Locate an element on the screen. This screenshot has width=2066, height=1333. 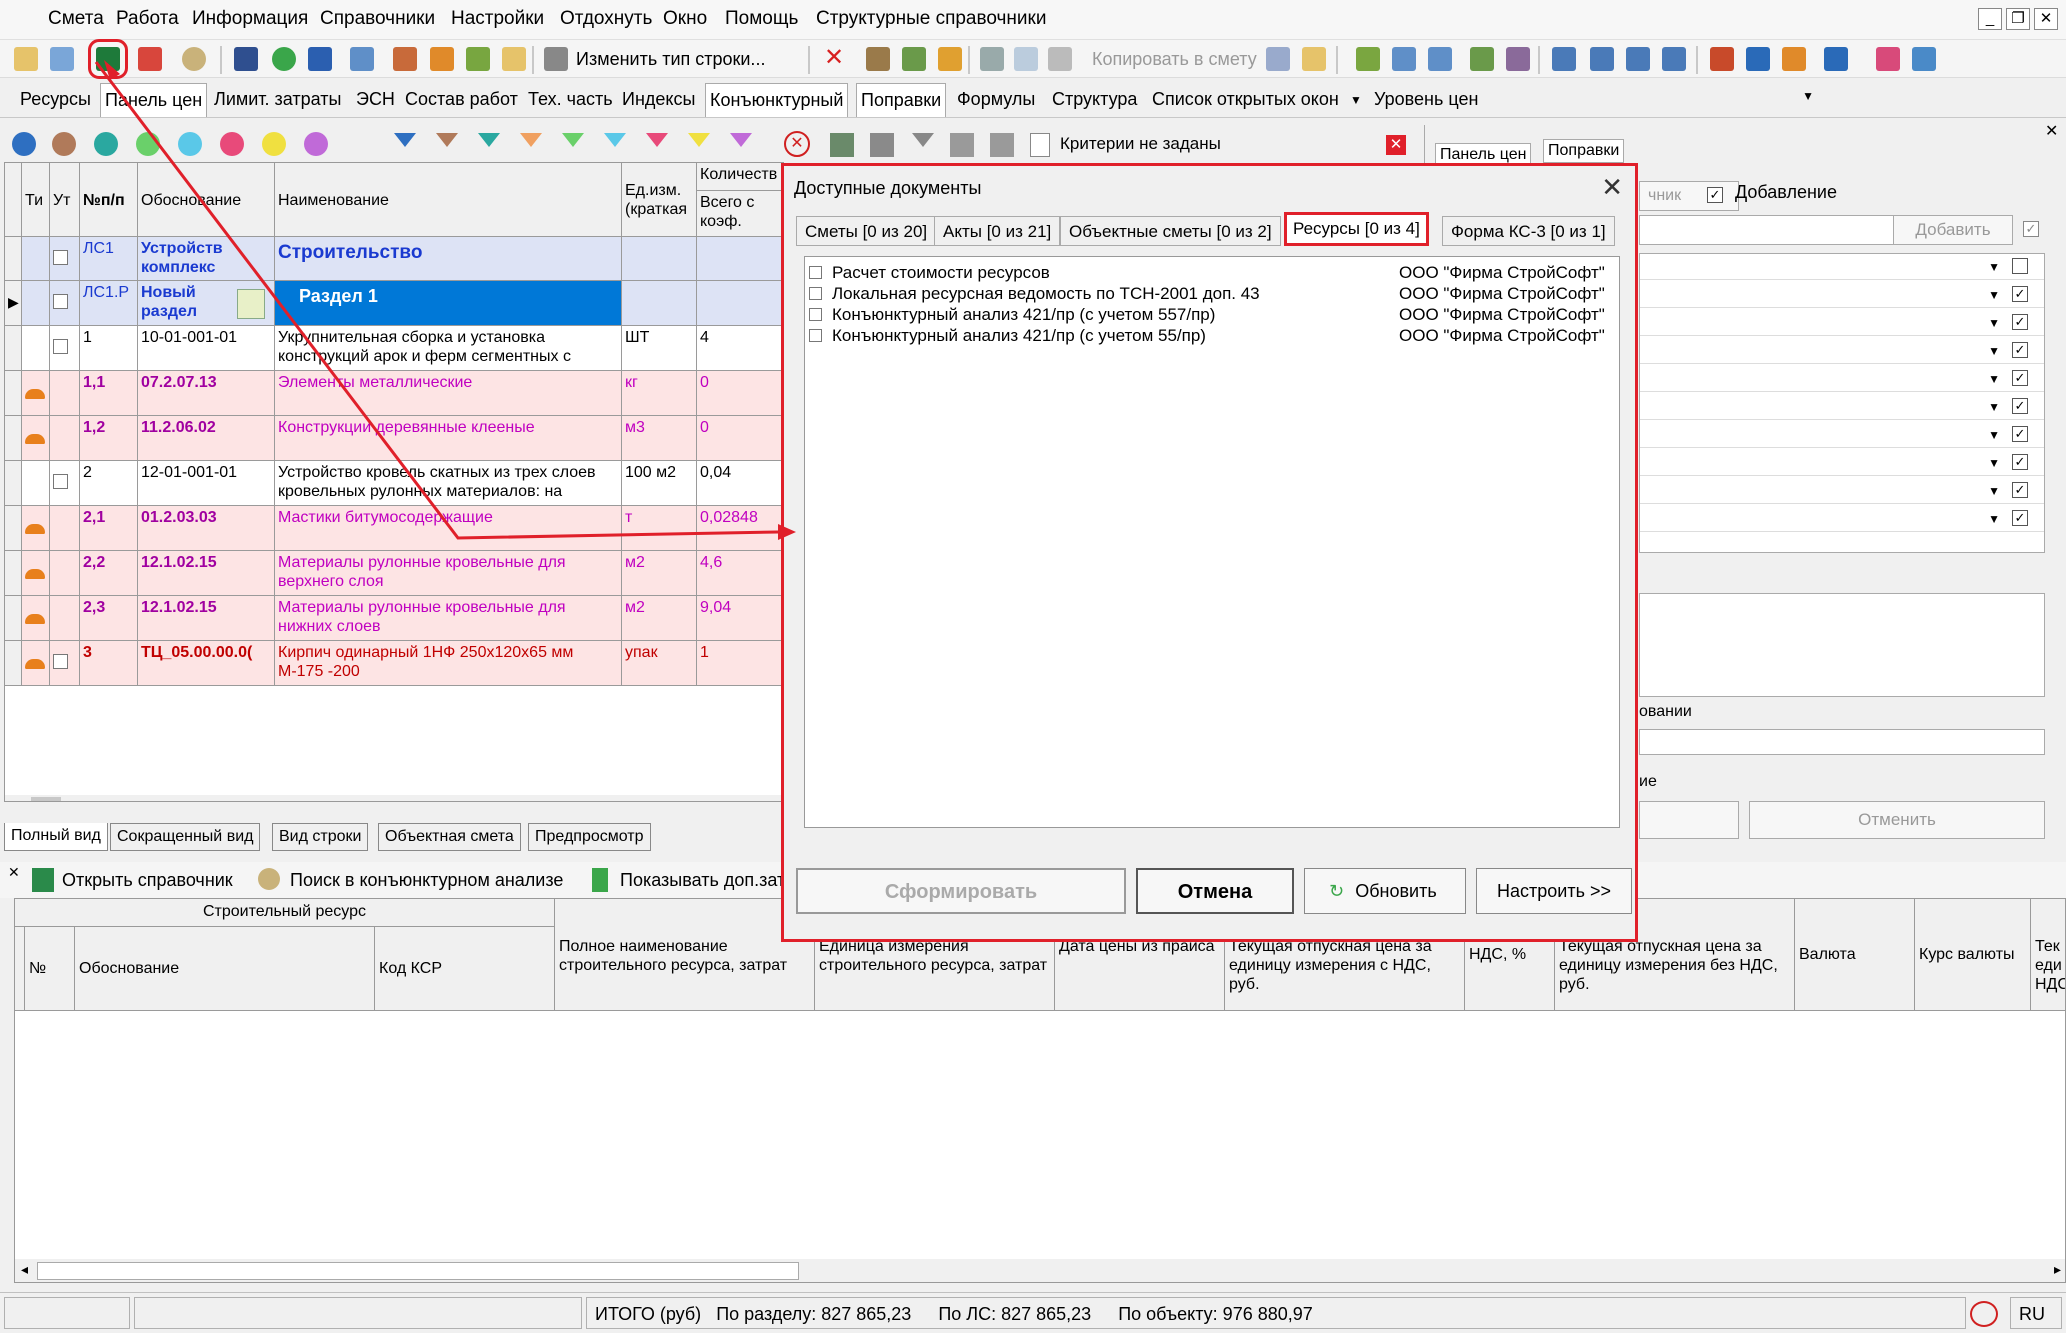
redo-icon is located at coordinates (362, 59).